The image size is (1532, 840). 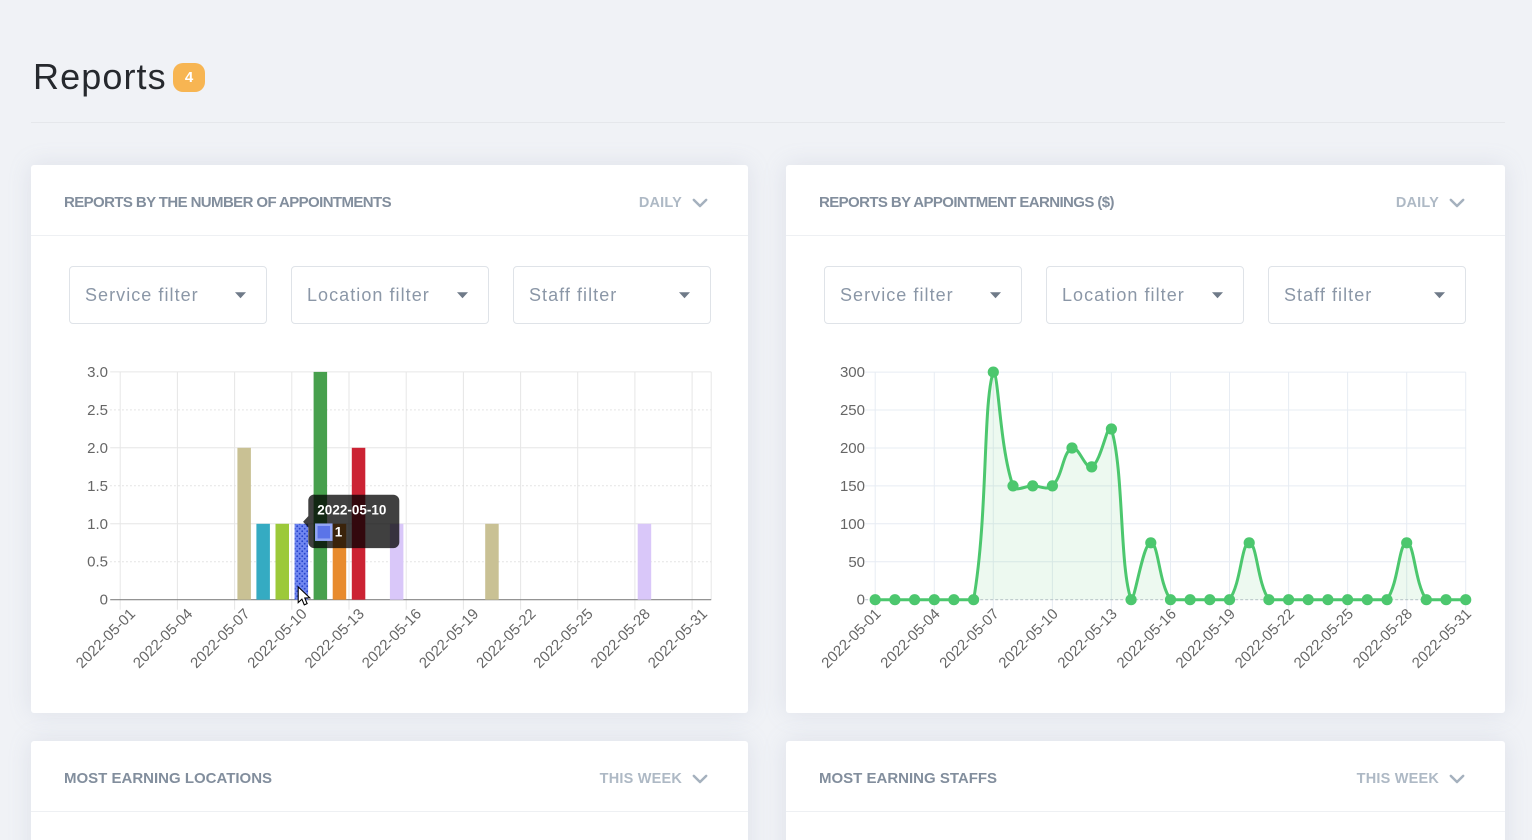 I want to click on svg-text: 0.5, so click(x=97, y=562).